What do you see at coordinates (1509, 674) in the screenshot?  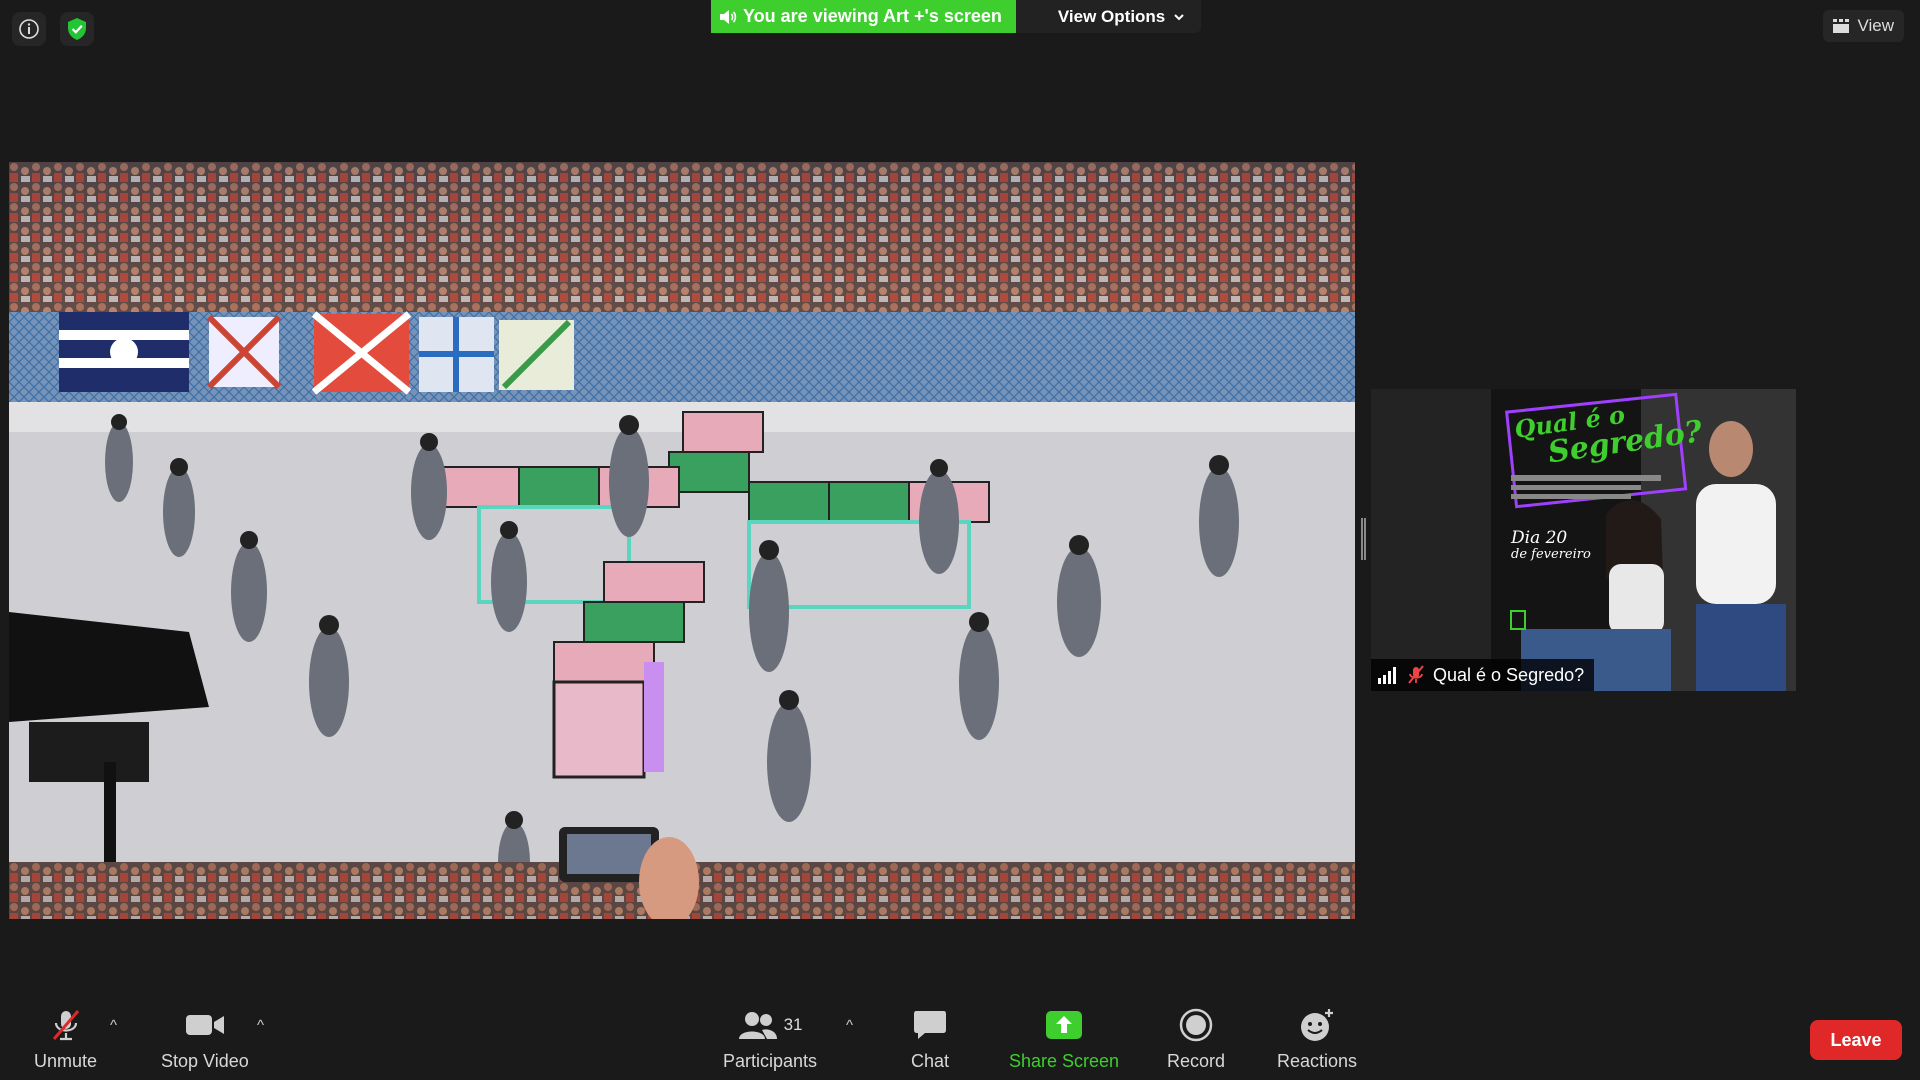 I see `participant-name: Qual é o Segredo?` at bounding box center [1509, 674].